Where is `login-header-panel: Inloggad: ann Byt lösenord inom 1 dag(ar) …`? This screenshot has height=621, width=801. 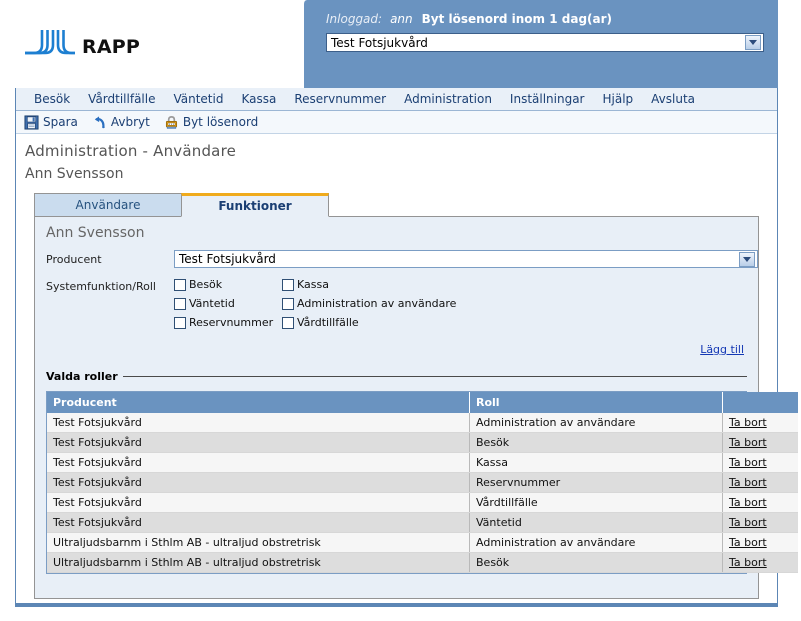
login-header-panel: Inloggad: ann Byt lösenord inom 1 dag(ar) … is located at coordinates (540, 44).